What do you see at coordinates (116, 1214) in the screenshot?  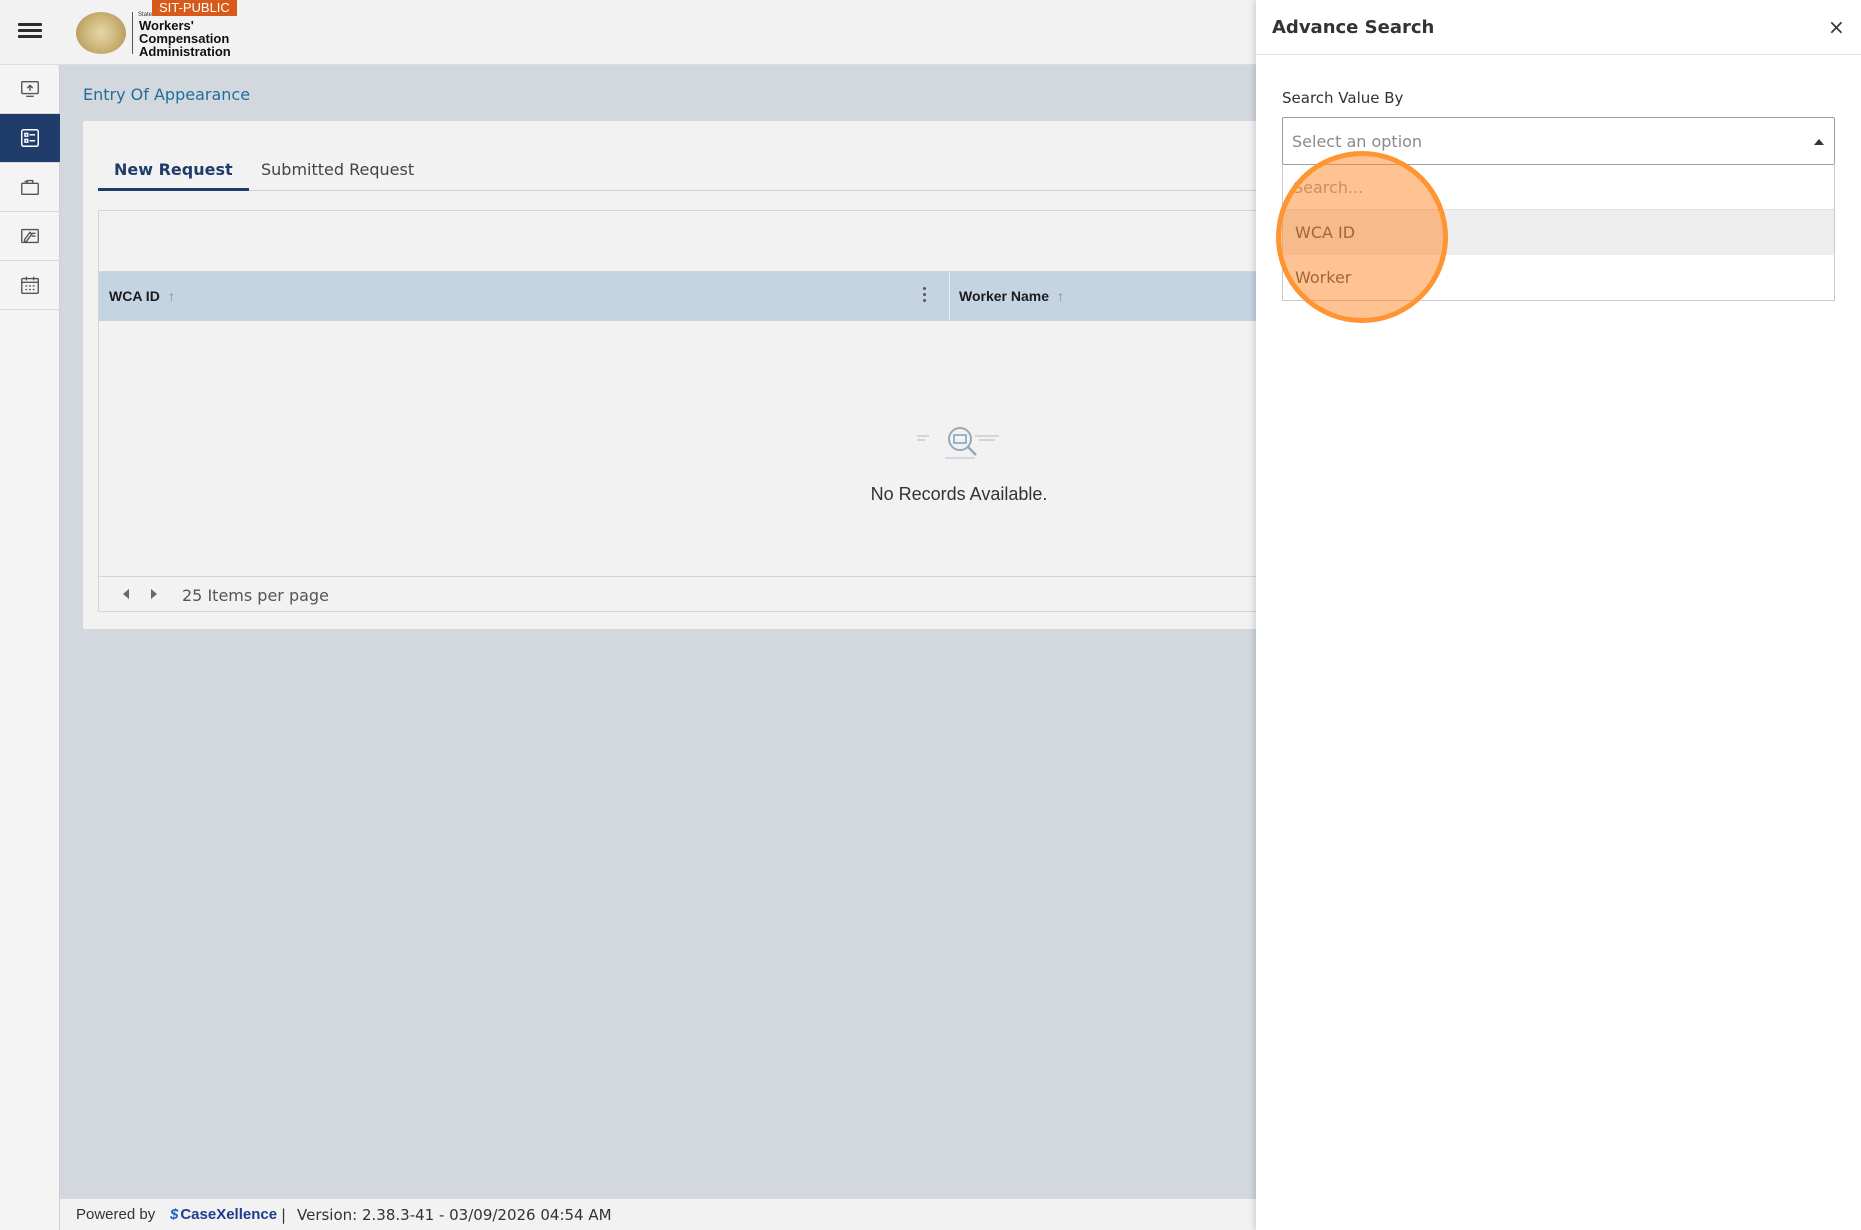 I see `powered-by-label: Powered by` at bounding box center [116, 1214].